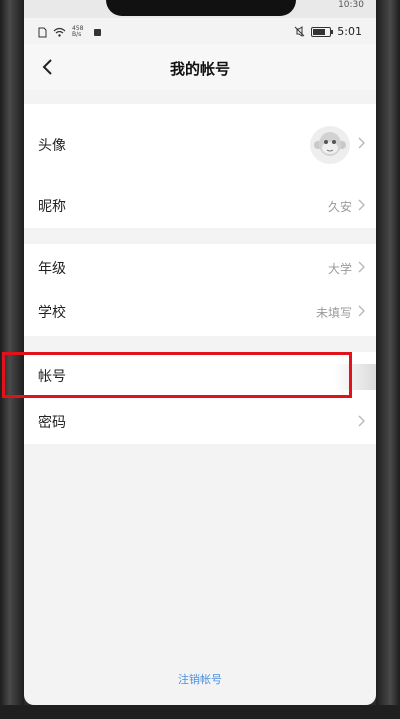  Describe the element at coordinates (200, 421) in the screenshot. I see `password-row: 密码` at that location.